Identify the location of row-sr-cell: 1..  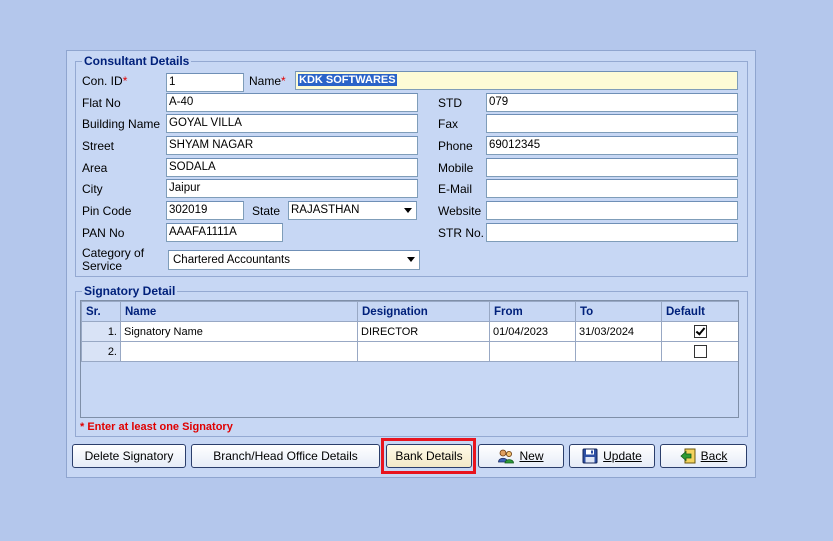
(101, 331).